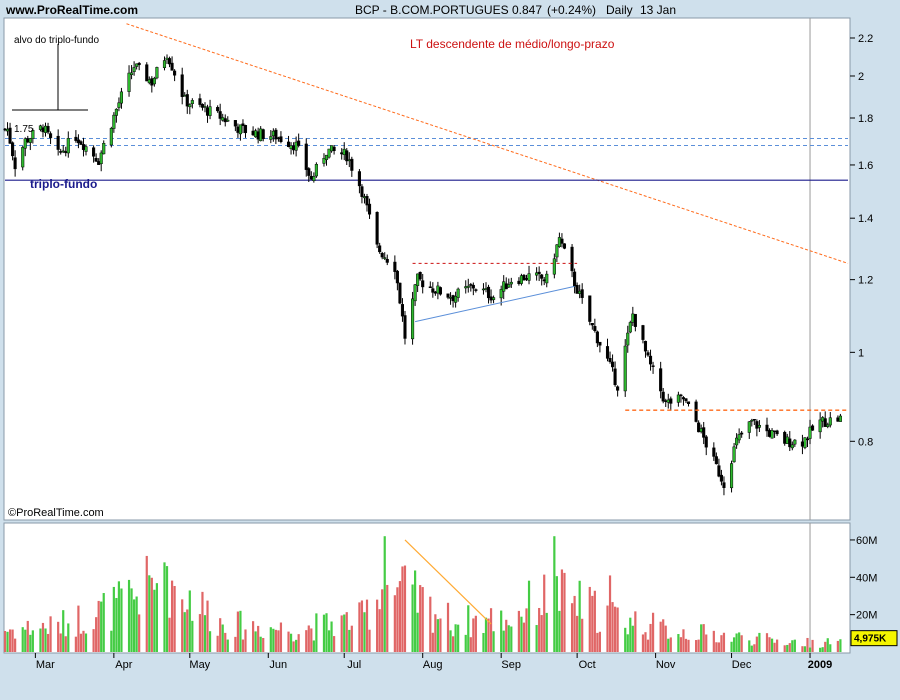  I want to click on price-tick-label: 1.8, so click(865, 119).